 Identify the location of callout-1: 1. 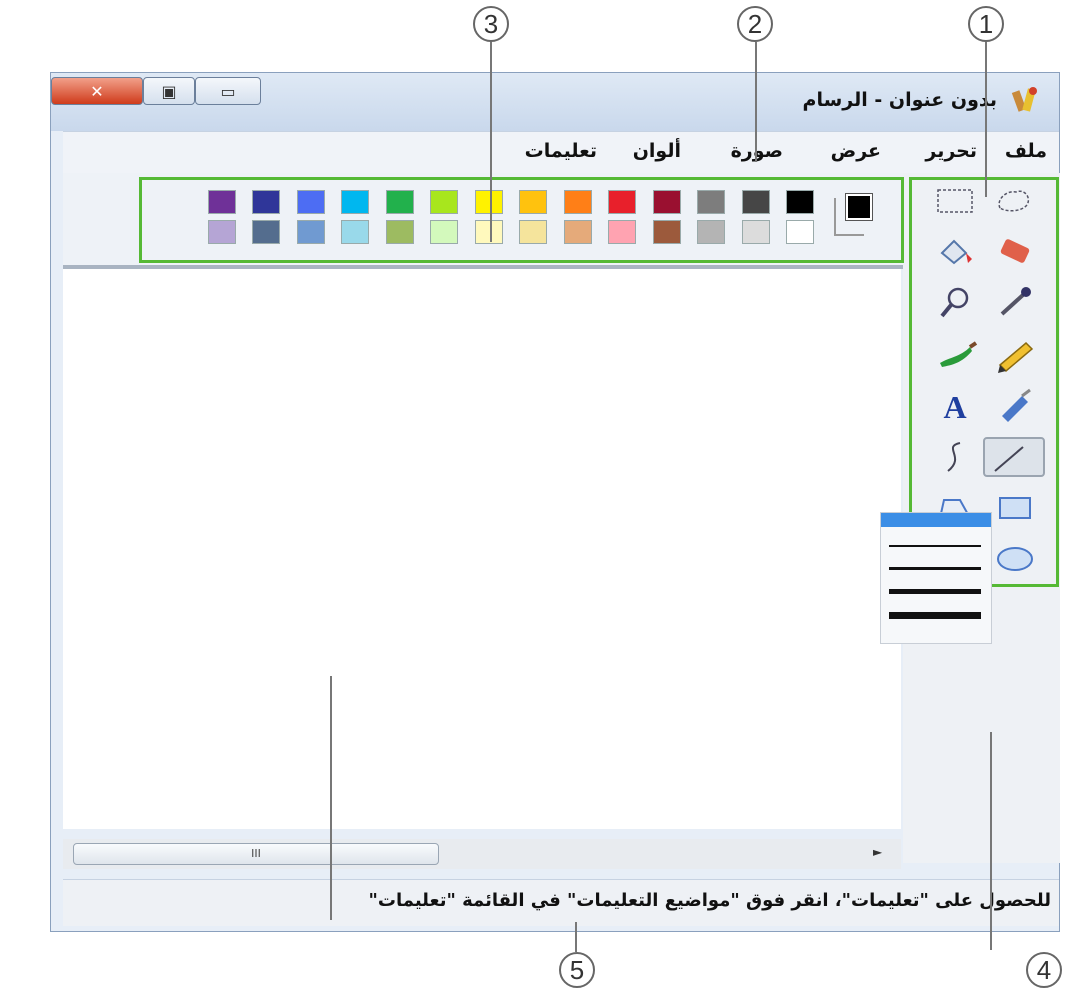
(986, 24).